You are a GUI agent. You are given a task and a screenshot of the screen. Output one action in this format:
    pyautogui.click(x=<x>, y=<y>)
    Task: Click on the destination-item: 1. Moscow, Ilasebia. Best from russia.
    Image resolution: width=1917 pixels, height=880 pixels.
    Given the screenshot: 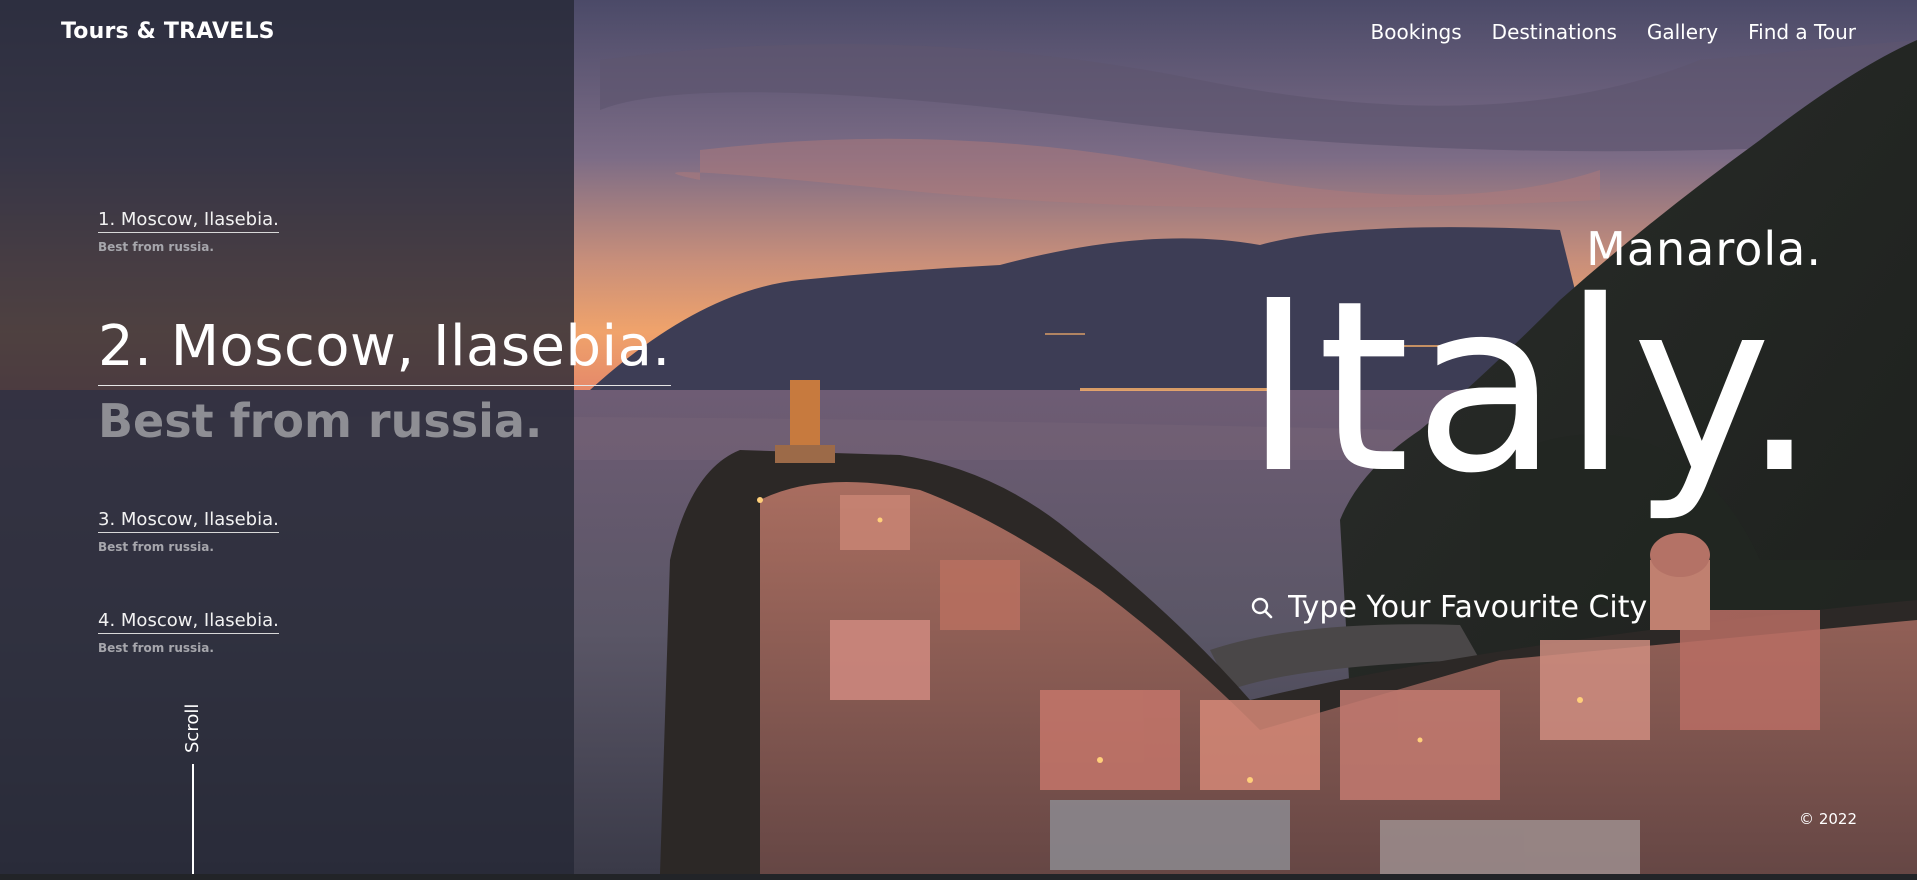 What is the action you would take?
    pyautogui.click(x=188, y=231)
    